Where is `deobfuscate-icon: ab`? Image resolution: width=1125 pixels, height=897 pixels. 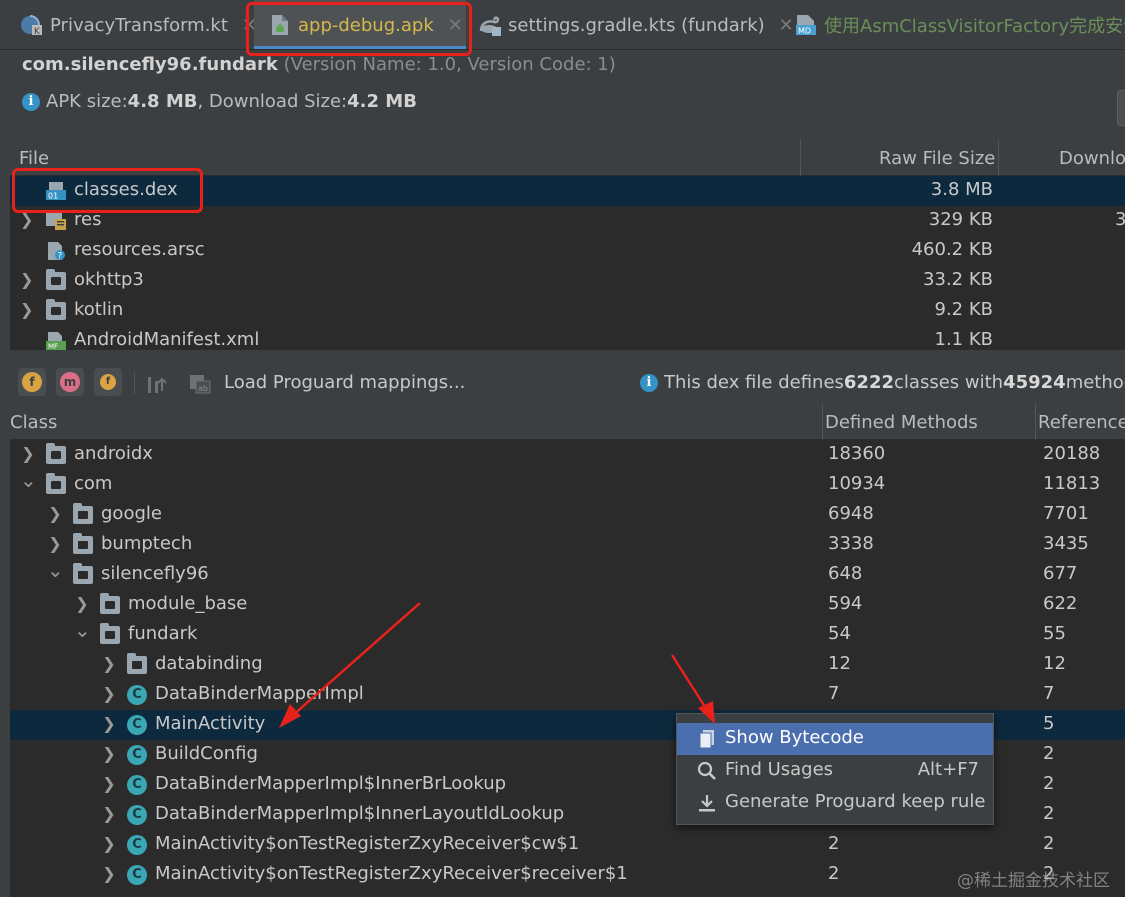 deobfuscate-icon: ab is located at coordinates (200, 383).